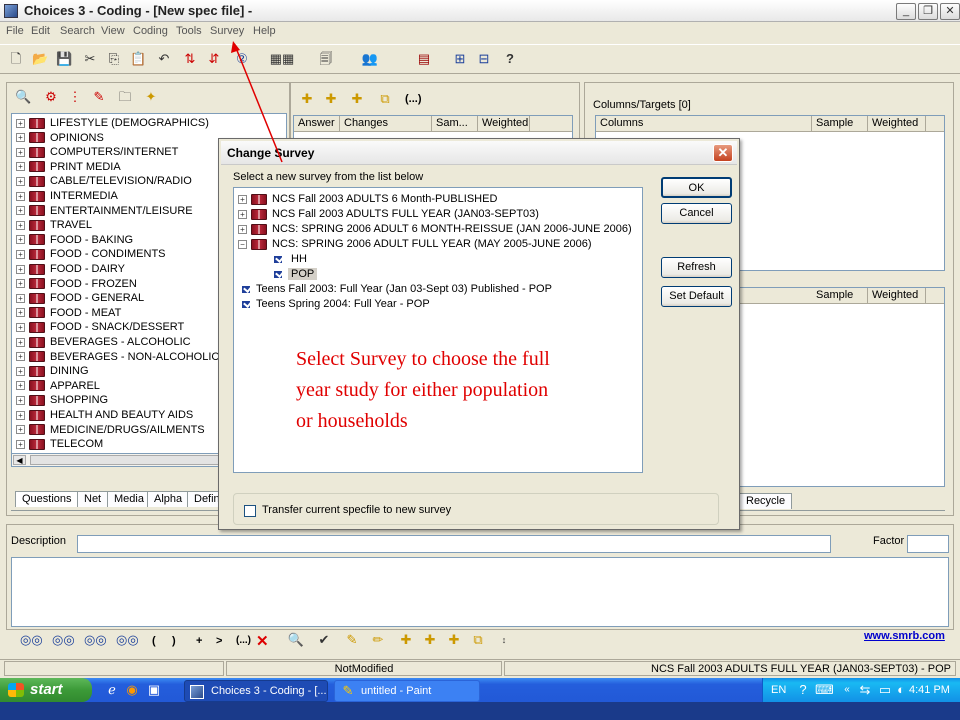  What do you see at coordinates (150, 31) in the screenshot?
I see `menu-coding: Coding` at bounding box center [150, 31].